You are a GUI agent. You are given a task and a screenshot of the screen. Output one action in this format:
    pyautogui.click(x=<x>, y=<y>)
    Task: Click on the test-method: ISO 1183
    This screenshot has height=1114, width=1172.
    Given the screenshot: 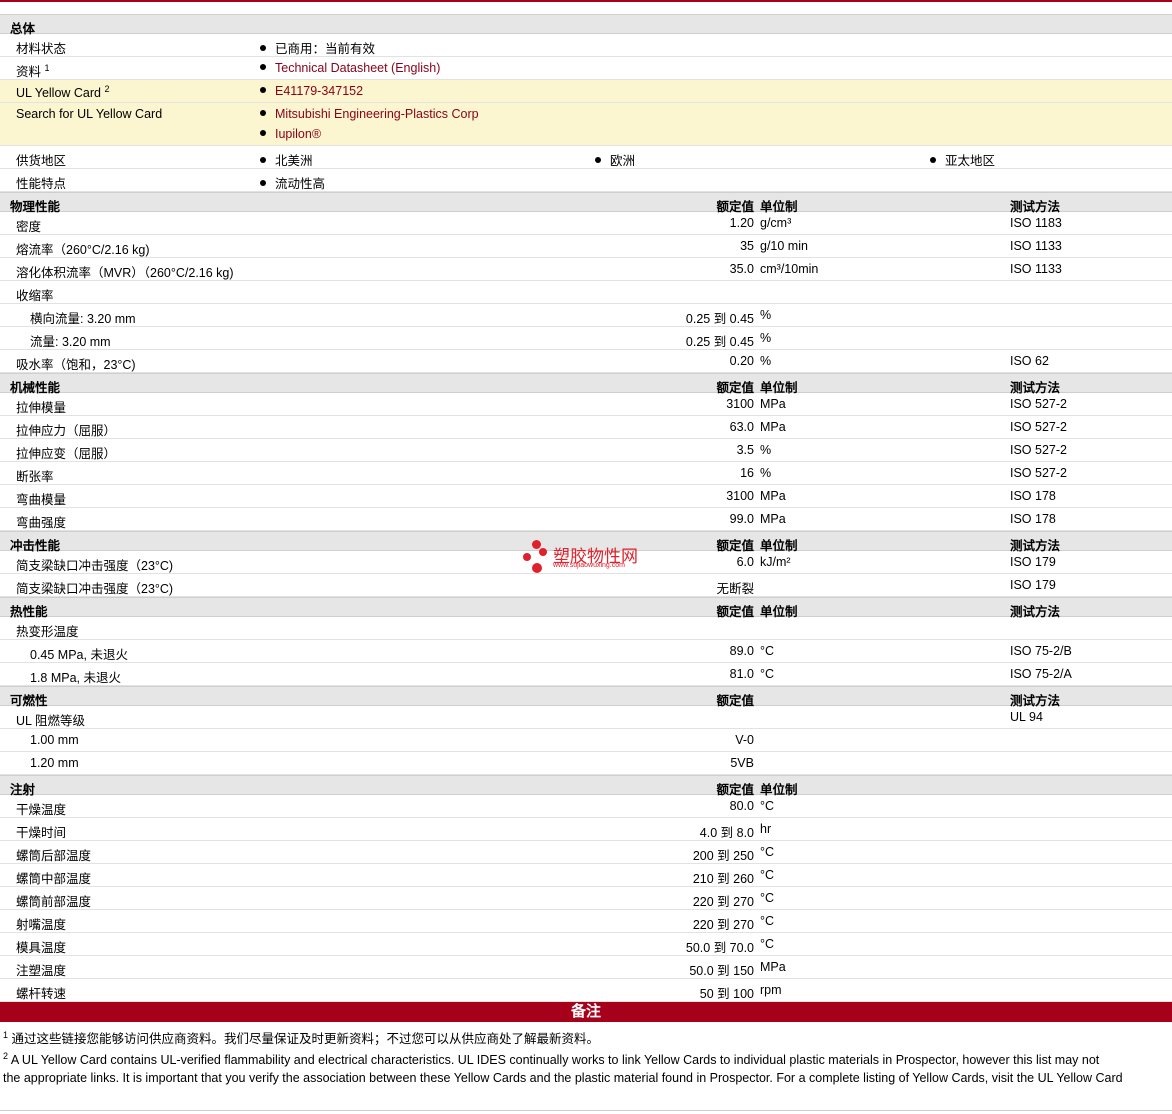 What is the action you would take?
    pyautogui.click(x=1036, y=223)
    